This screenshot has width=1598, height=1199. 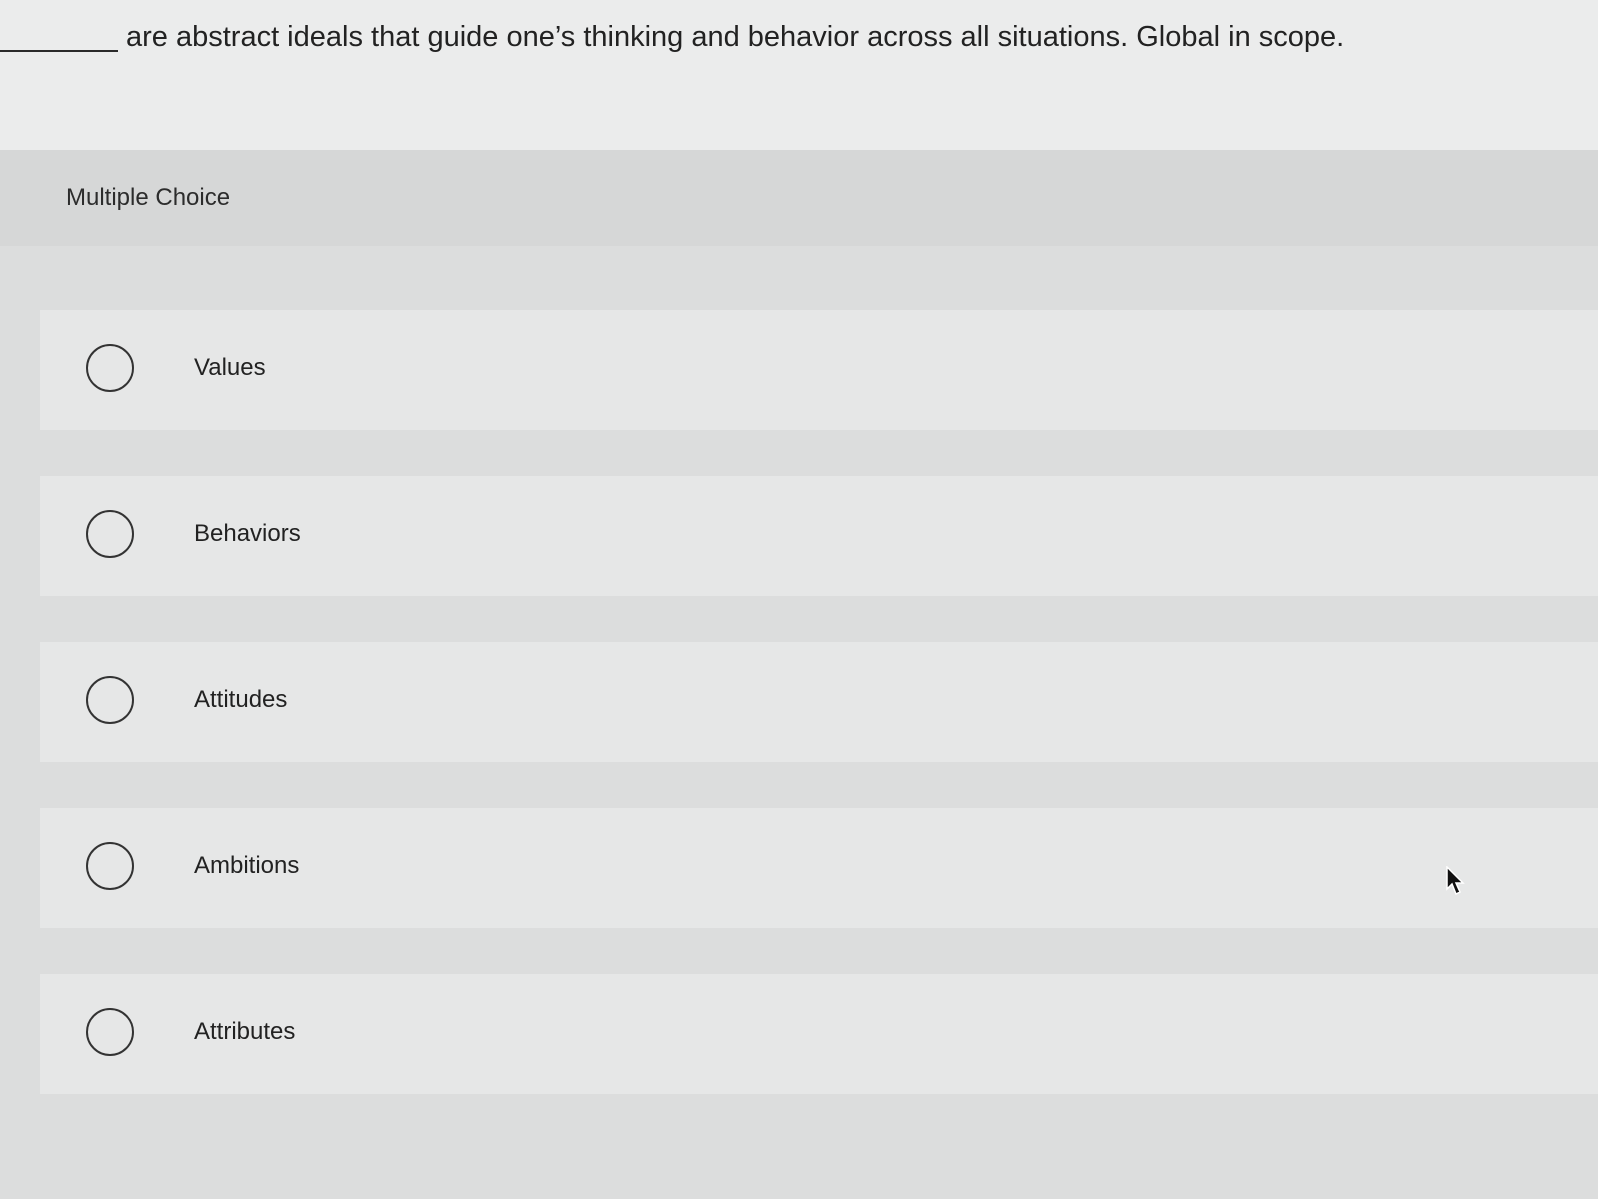 I want to click on option-label: Attitudes, so click(x=241, y=699).